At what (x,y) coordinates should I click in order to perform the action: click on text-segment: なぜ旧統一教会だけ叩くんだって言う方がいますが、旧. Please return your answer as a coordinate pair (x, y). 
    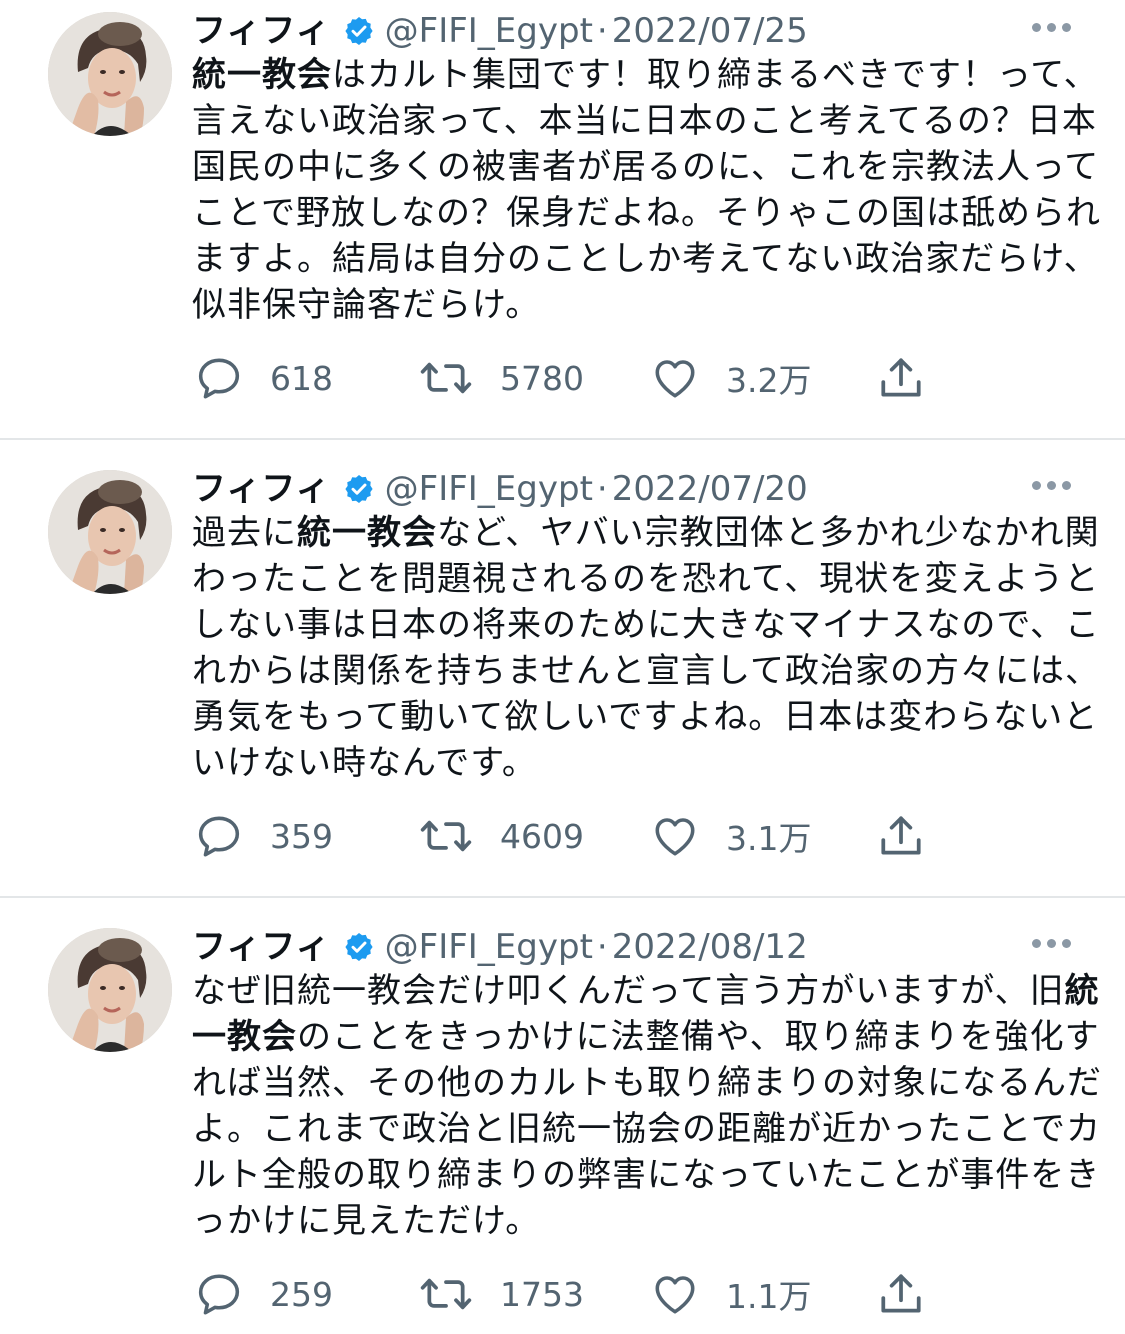
    Looking at the image, I should click on (628, 991).